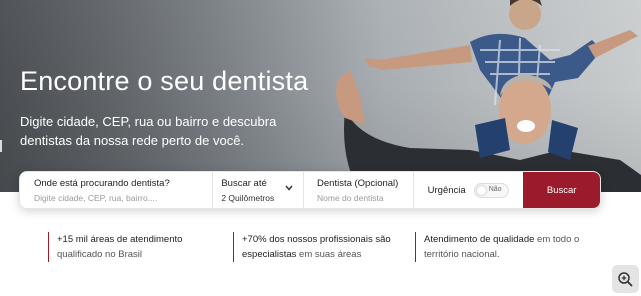 This screenshot has width=641, height=296. What do you see at coordinates (289, 188) in the screenshot?
I see `chevron-down-icon` at bounding box center [289, 188].